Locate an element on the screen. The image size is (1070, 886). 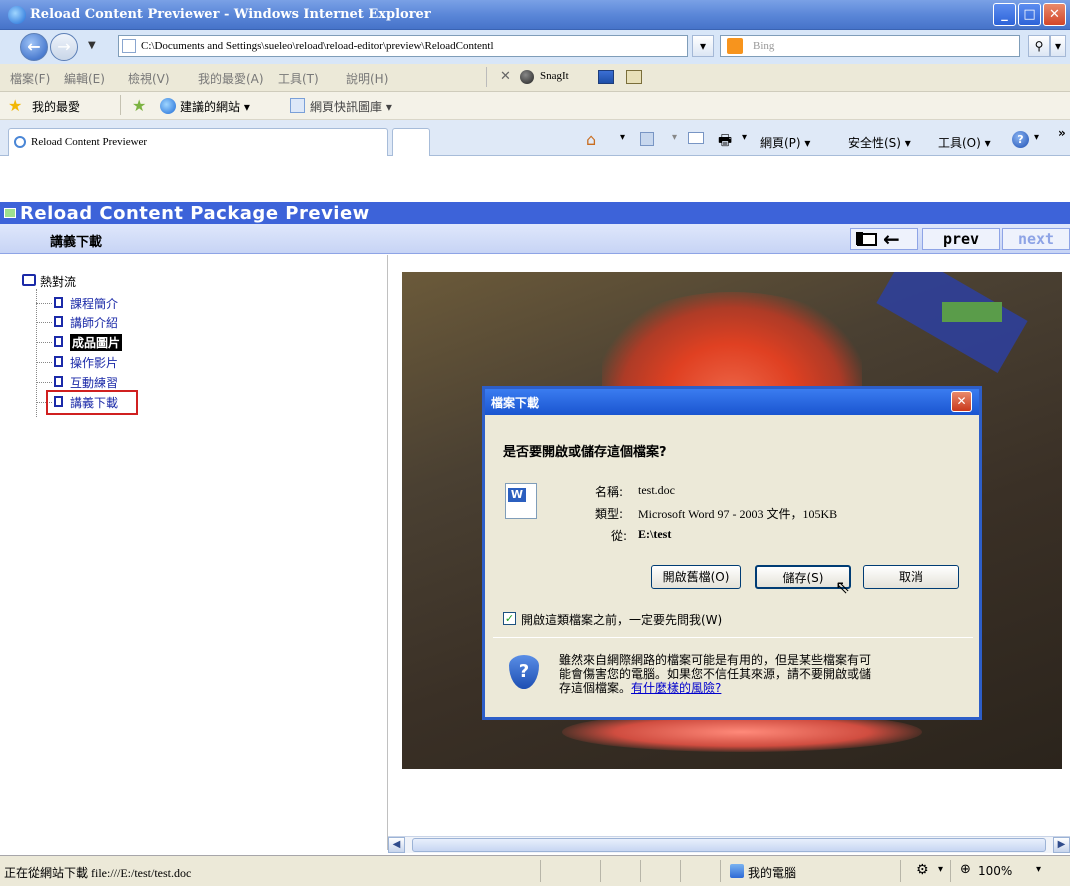
zone-label: 我的電腦 is located at coordinates (772, 873).